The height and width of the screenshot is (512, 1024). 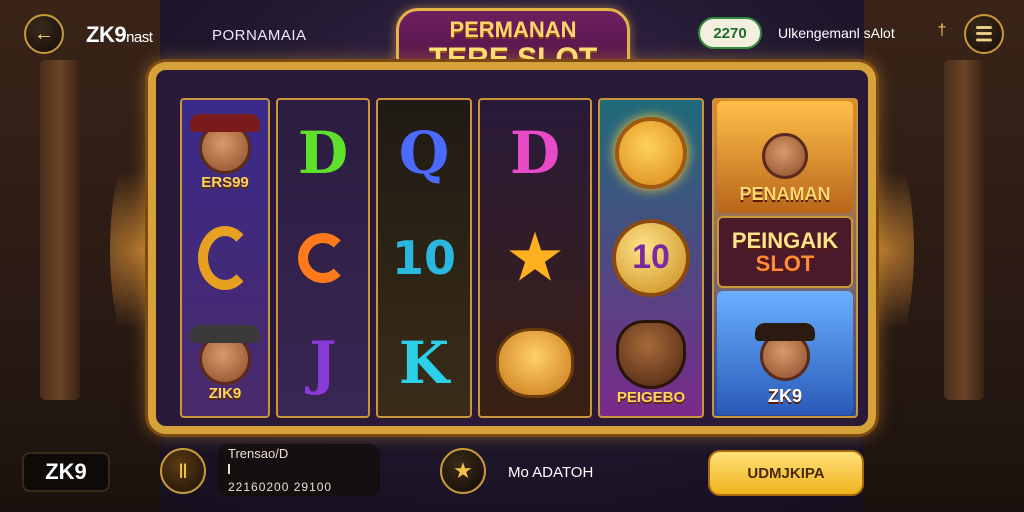 I want to click on brand-name: ZK9, so click(x=106, y=34).